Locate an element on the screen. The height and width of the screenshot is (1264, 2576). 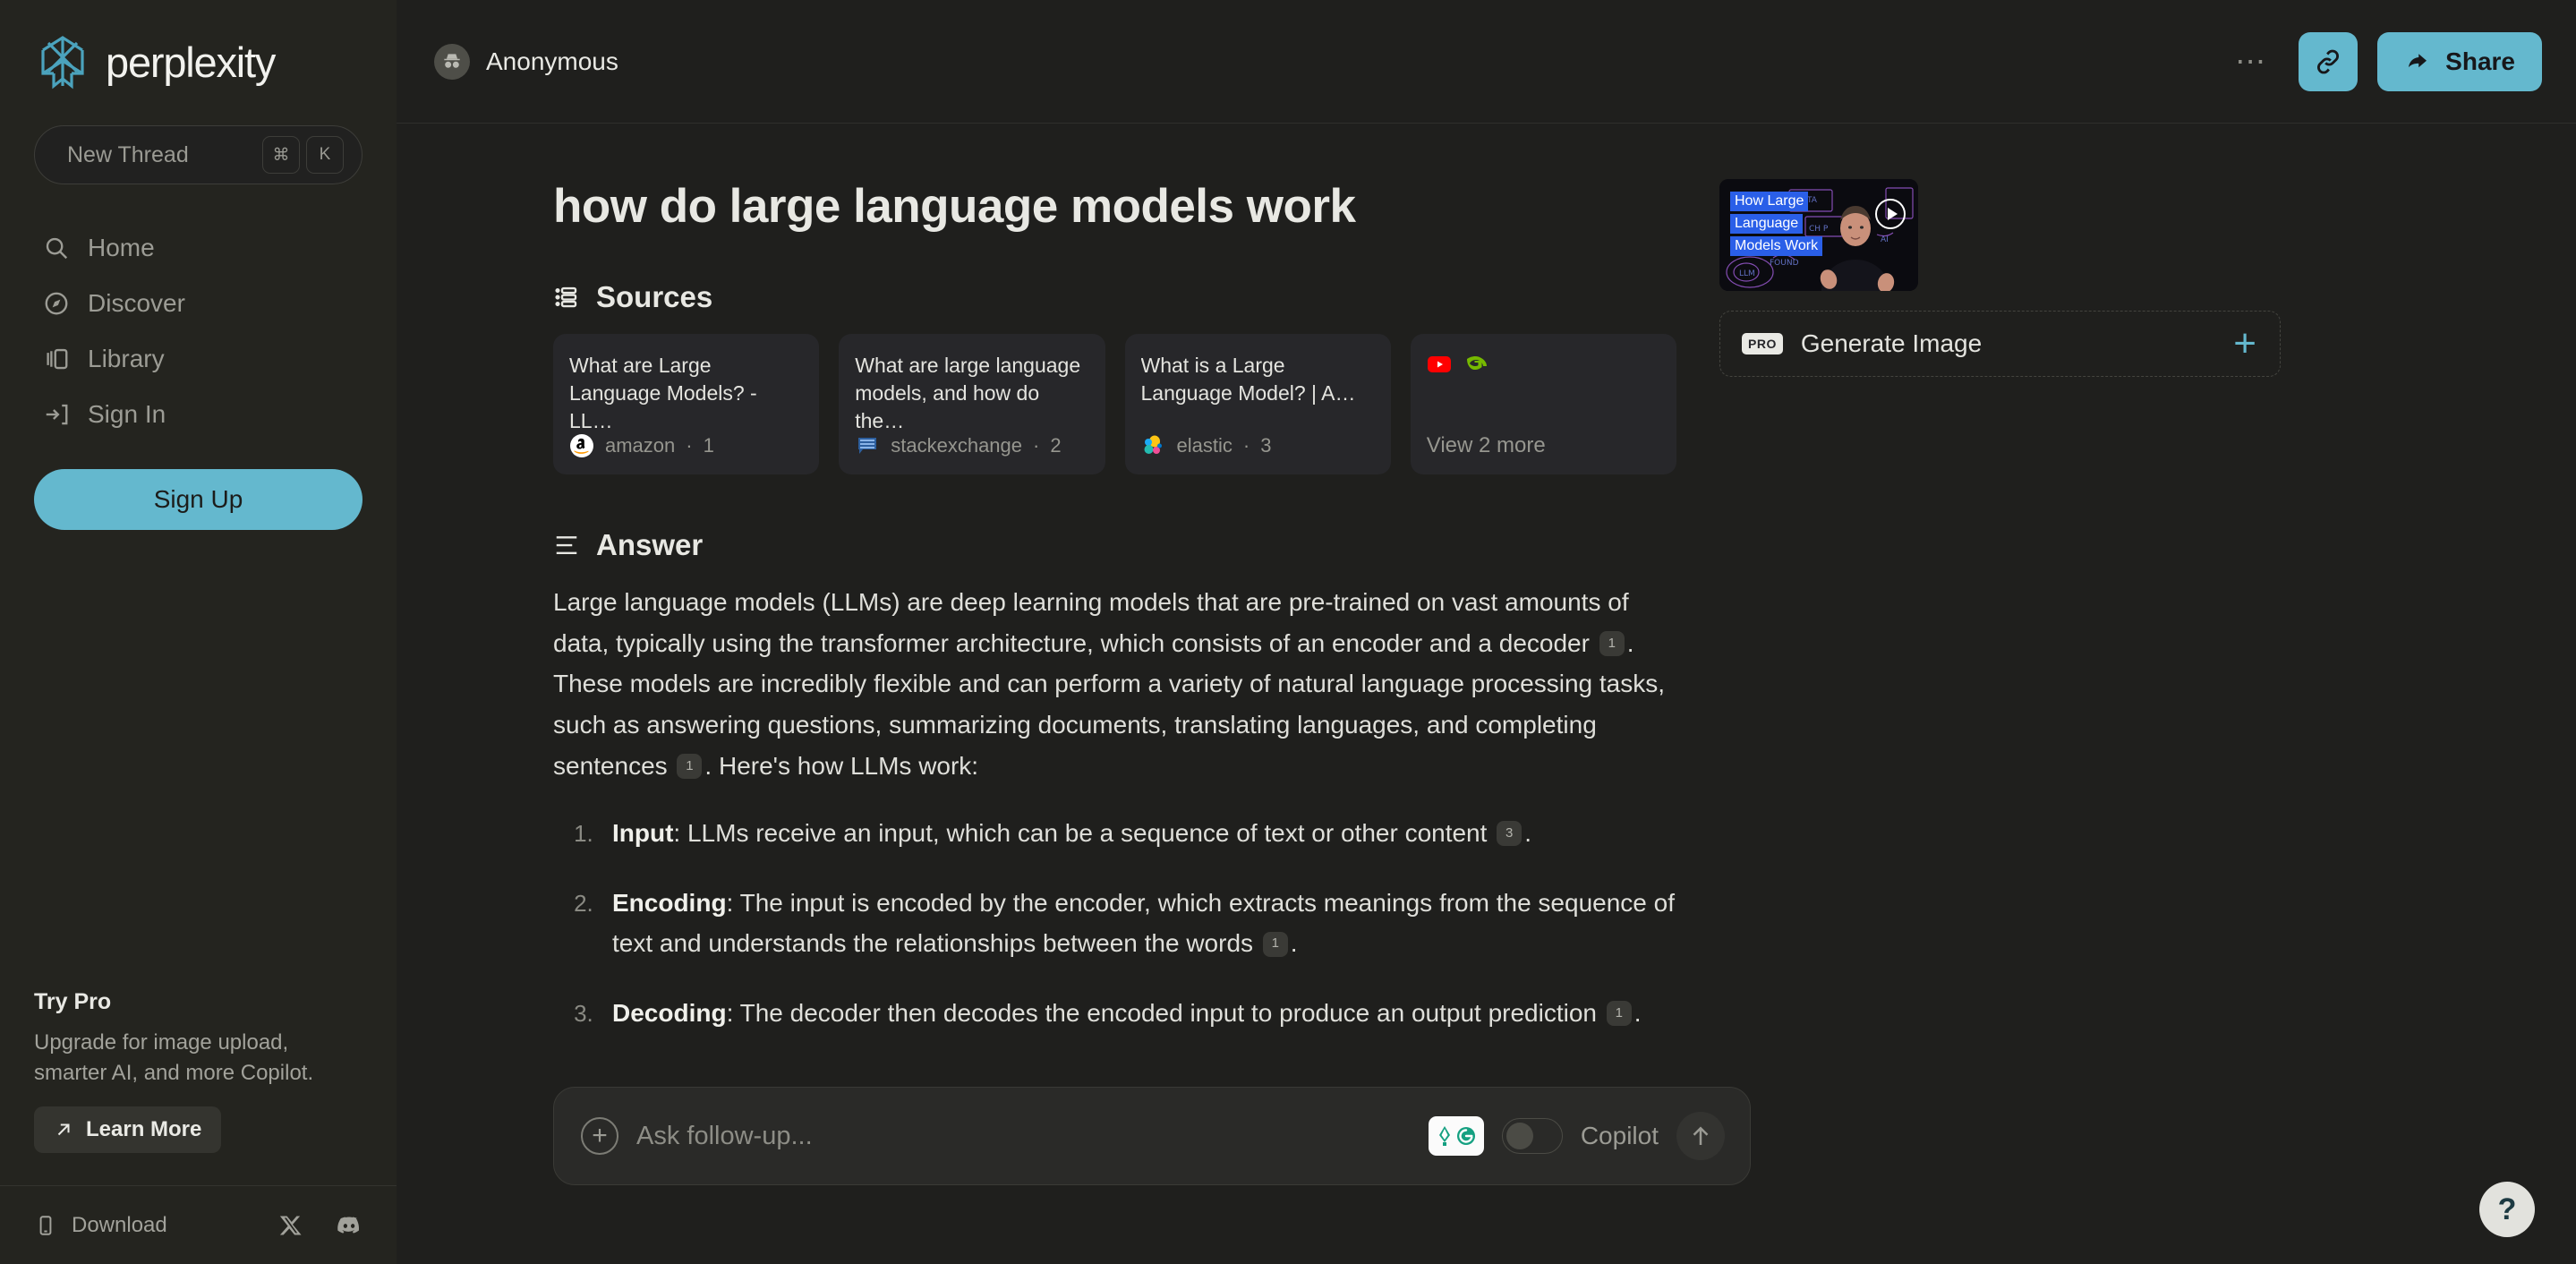
plus-icon: + is located at coordinates (2244, 343).